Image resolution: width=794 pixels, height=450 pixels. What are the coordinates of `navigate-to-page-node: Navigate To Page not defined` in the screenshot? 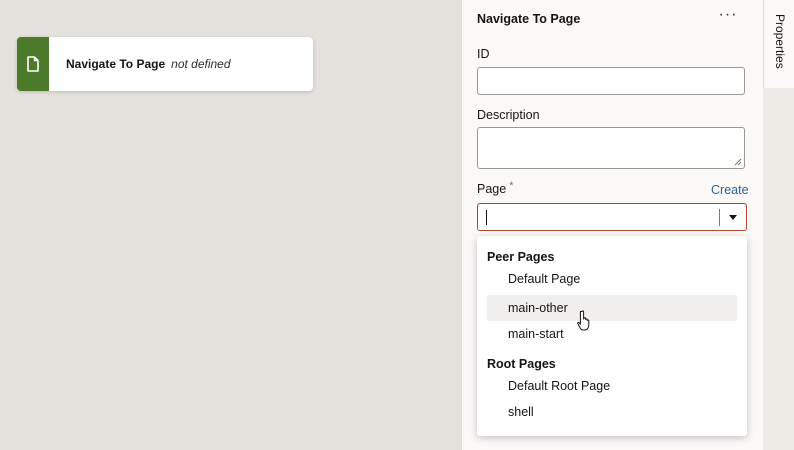 It's located at (165, 64).